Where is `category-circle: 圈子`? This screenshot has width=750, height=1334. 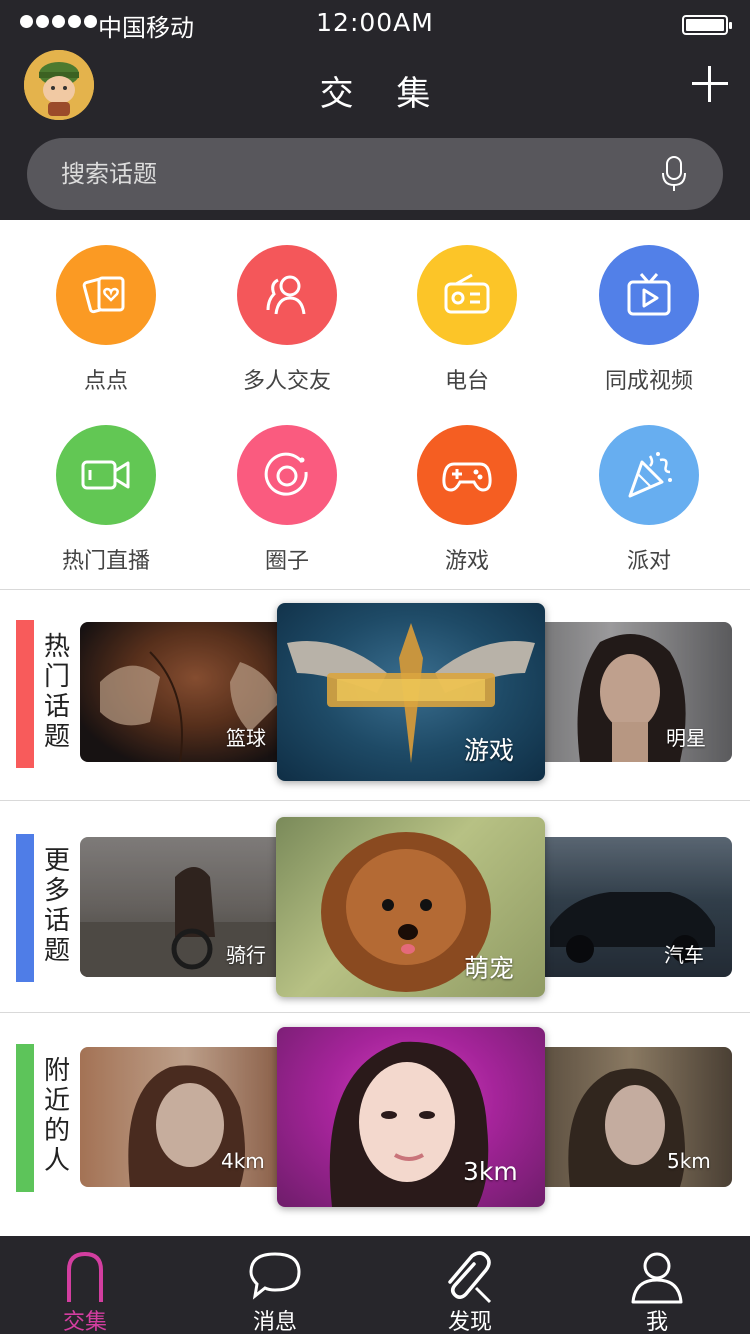
category-circle: 圈子 is located at coordinates (287, 500).